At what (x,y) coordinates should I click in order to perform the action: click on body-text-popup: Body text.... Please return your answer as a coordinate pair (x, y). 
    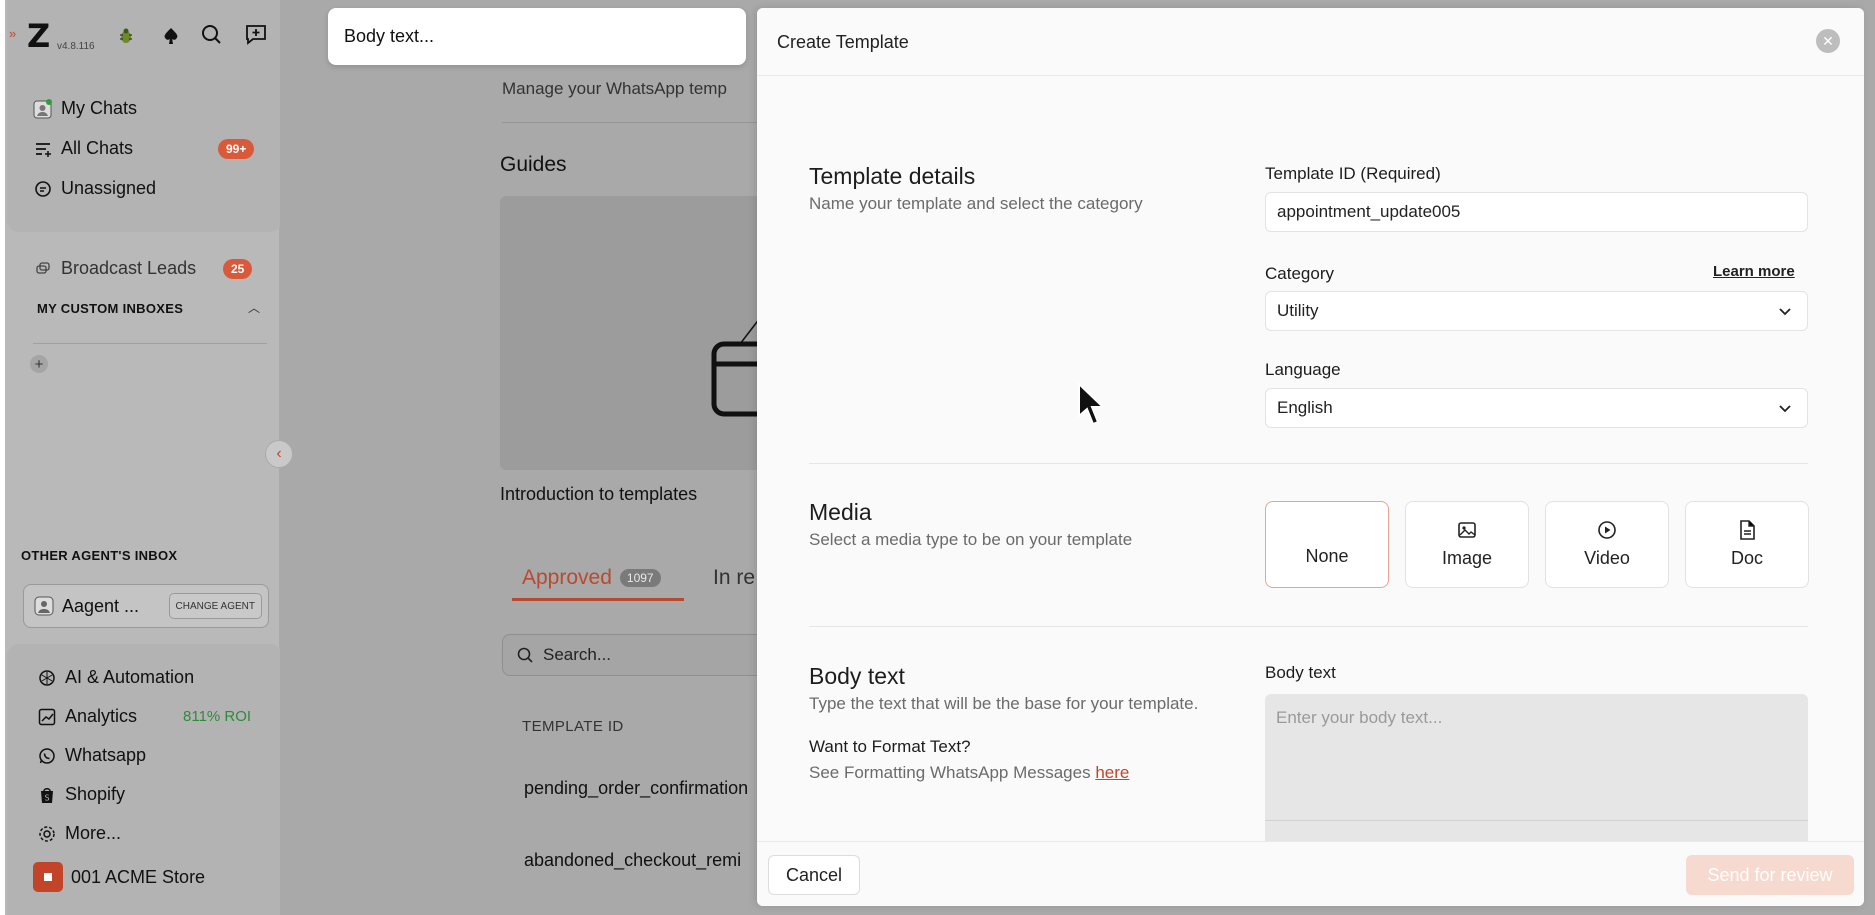
    Looking at the image, I should click on (537, 36).